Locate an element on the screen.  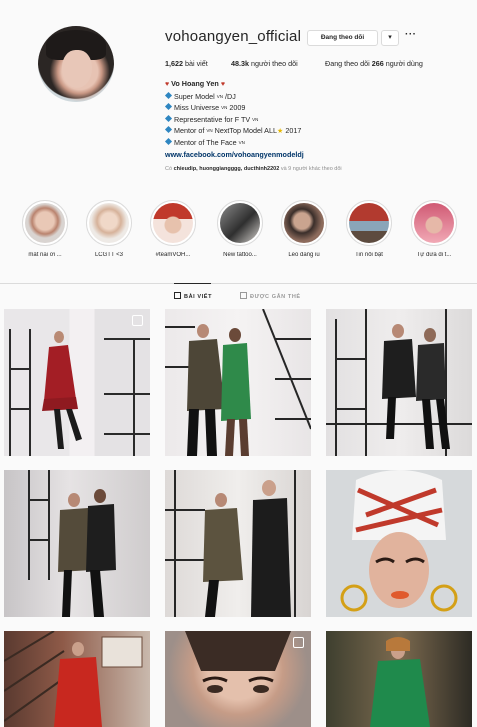
more-options-icon: ··· is located at coordinates (411, 34).